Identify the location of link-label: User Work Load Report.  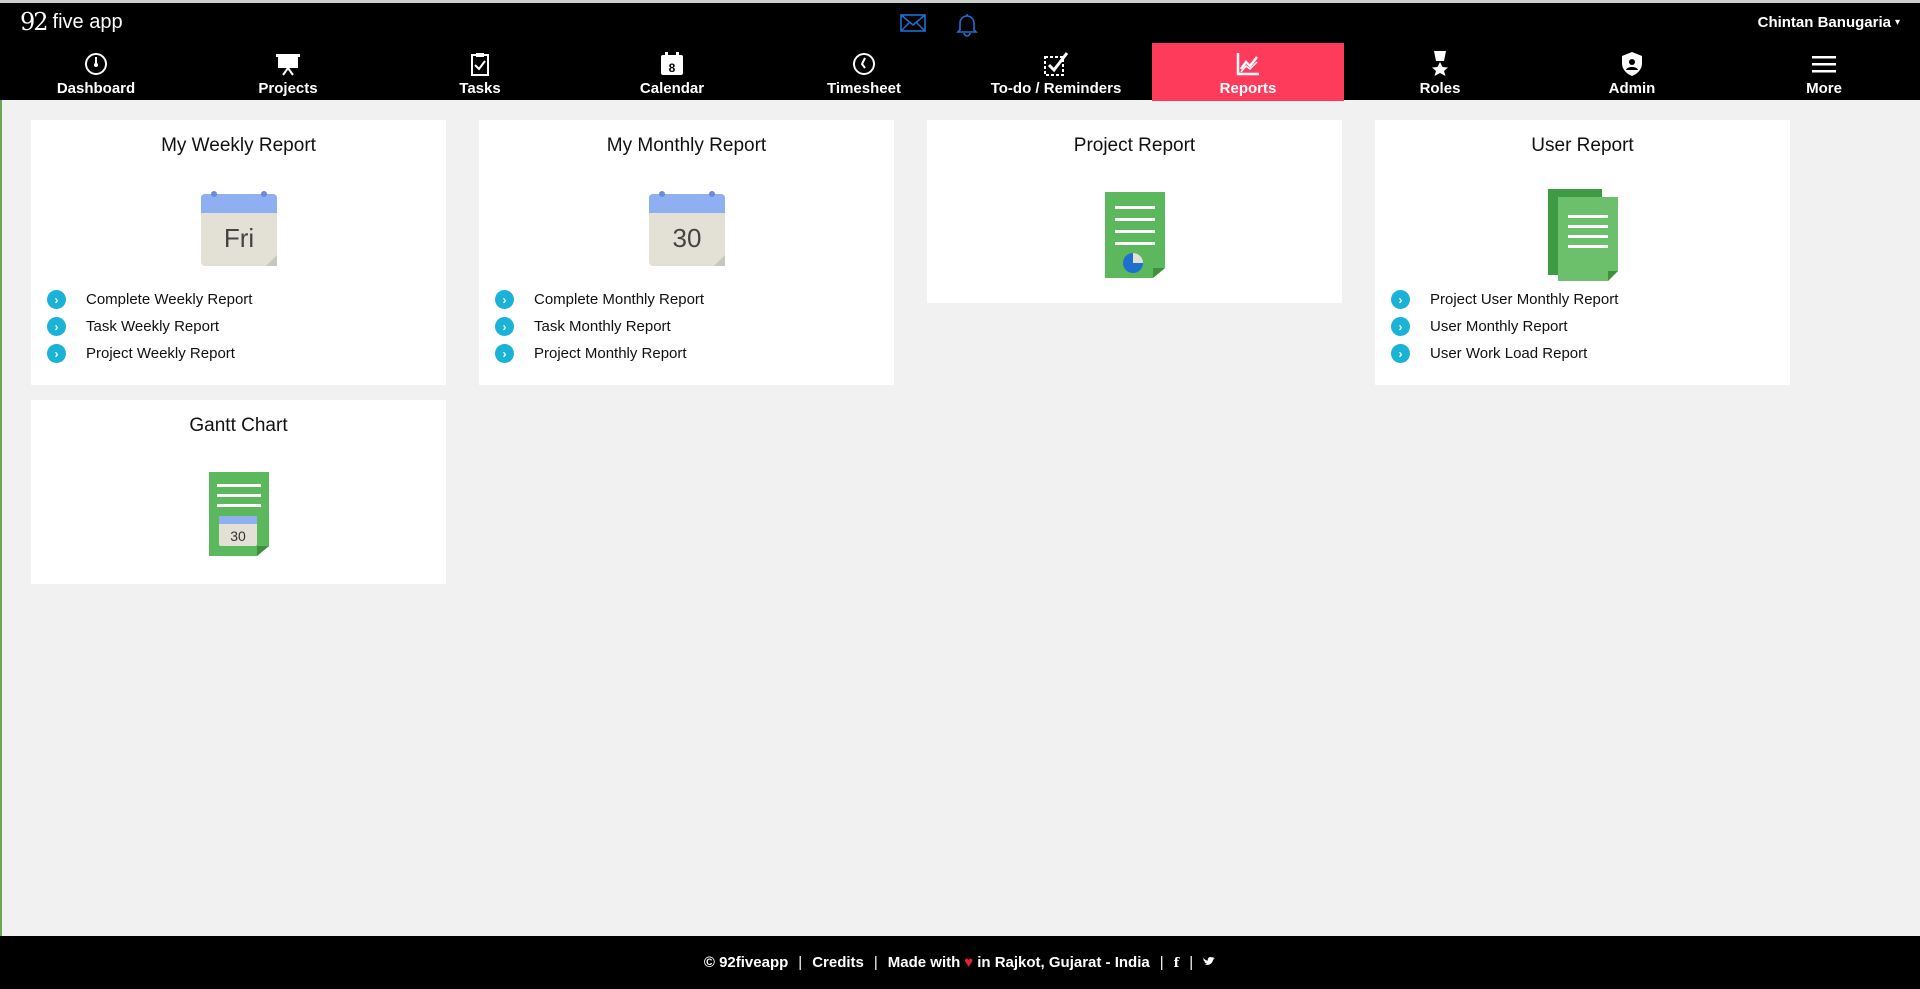
(1509, 353).